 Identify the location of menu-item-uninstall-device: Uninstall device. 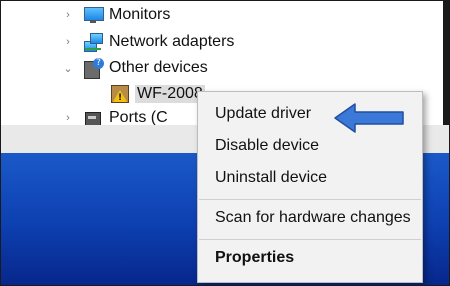
(310, 178).